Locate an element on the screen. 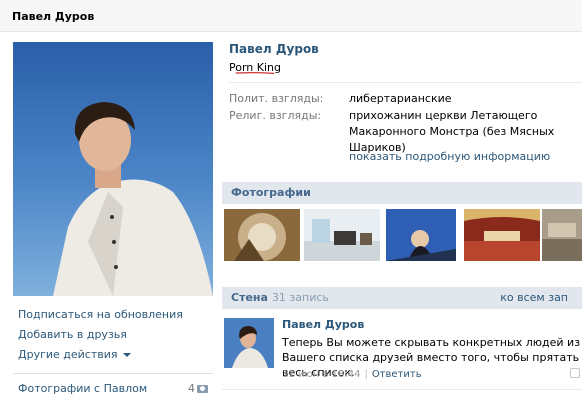 This screenshot has width=582, height=400. photos-with-label: Фотографии с Павлом is located at coordinates (83, 388).